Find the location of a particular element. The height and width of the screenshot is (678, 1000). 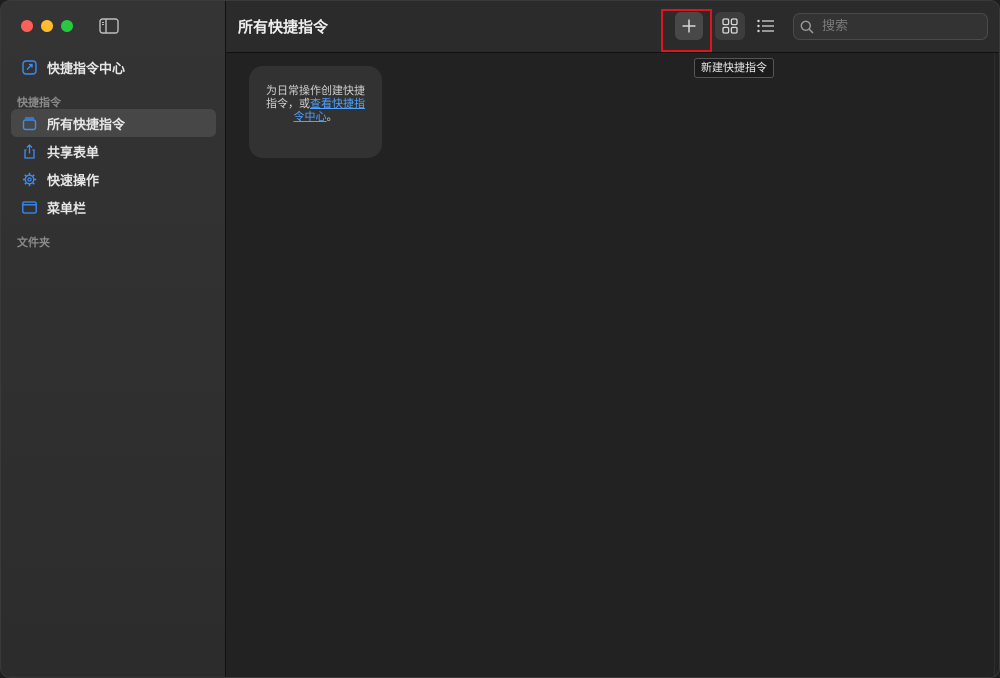

toolbar: 所有快捷指令 is located at coordinates (612, 27).